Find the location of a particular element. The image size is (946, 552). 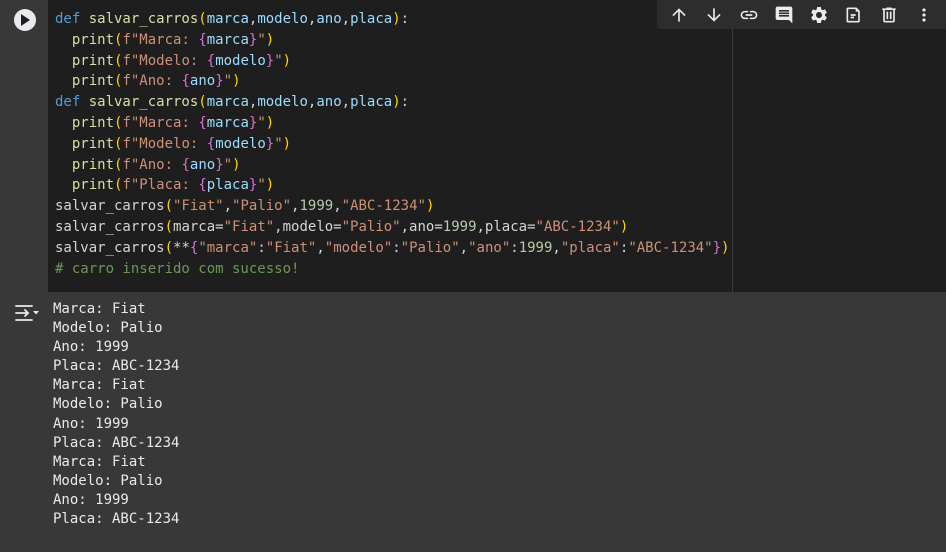

output-line: Modelo: Palio is located at coordinates (108, 328).